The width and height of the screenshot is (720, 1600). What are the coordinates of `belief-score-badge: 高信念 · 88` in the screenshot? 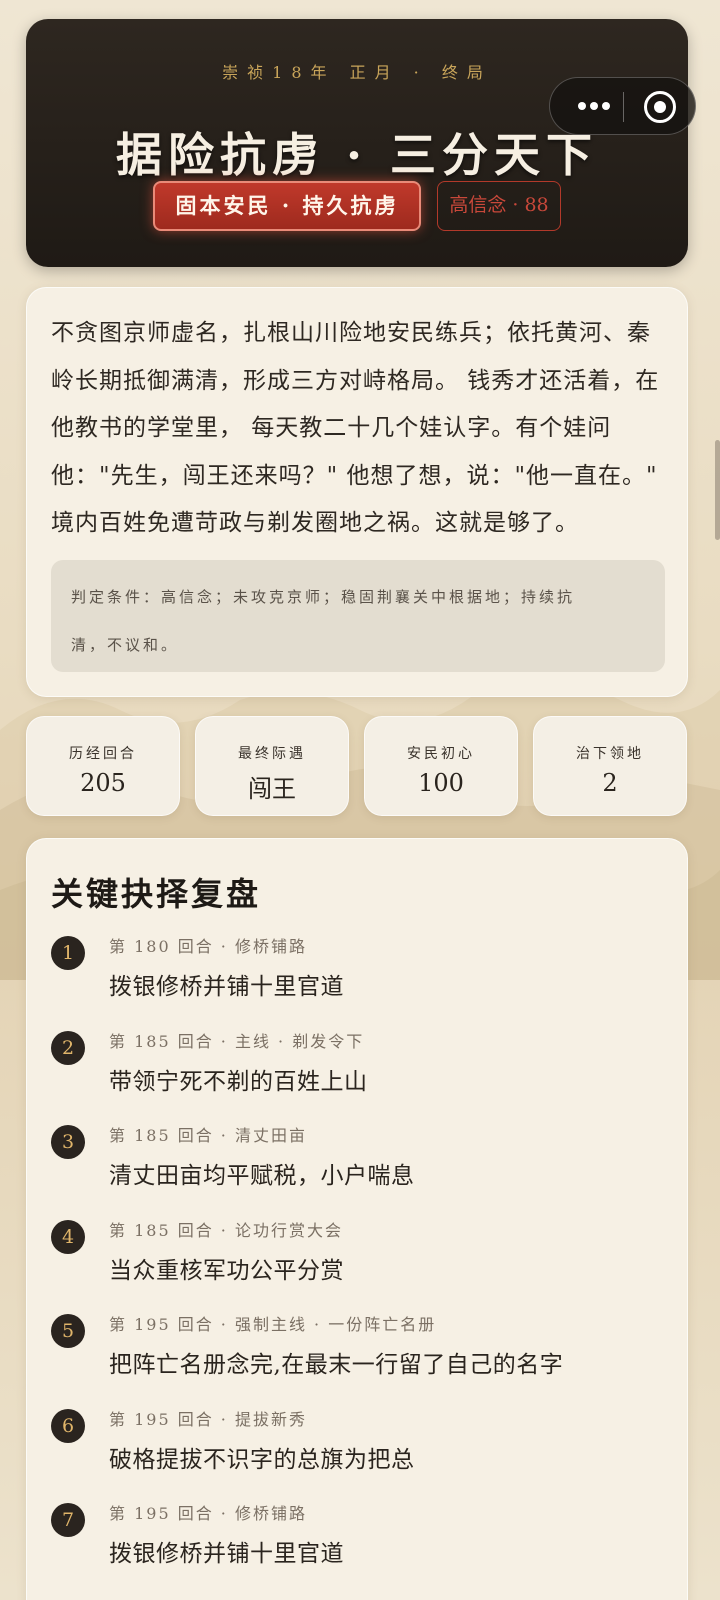 It's located at (499, 206).